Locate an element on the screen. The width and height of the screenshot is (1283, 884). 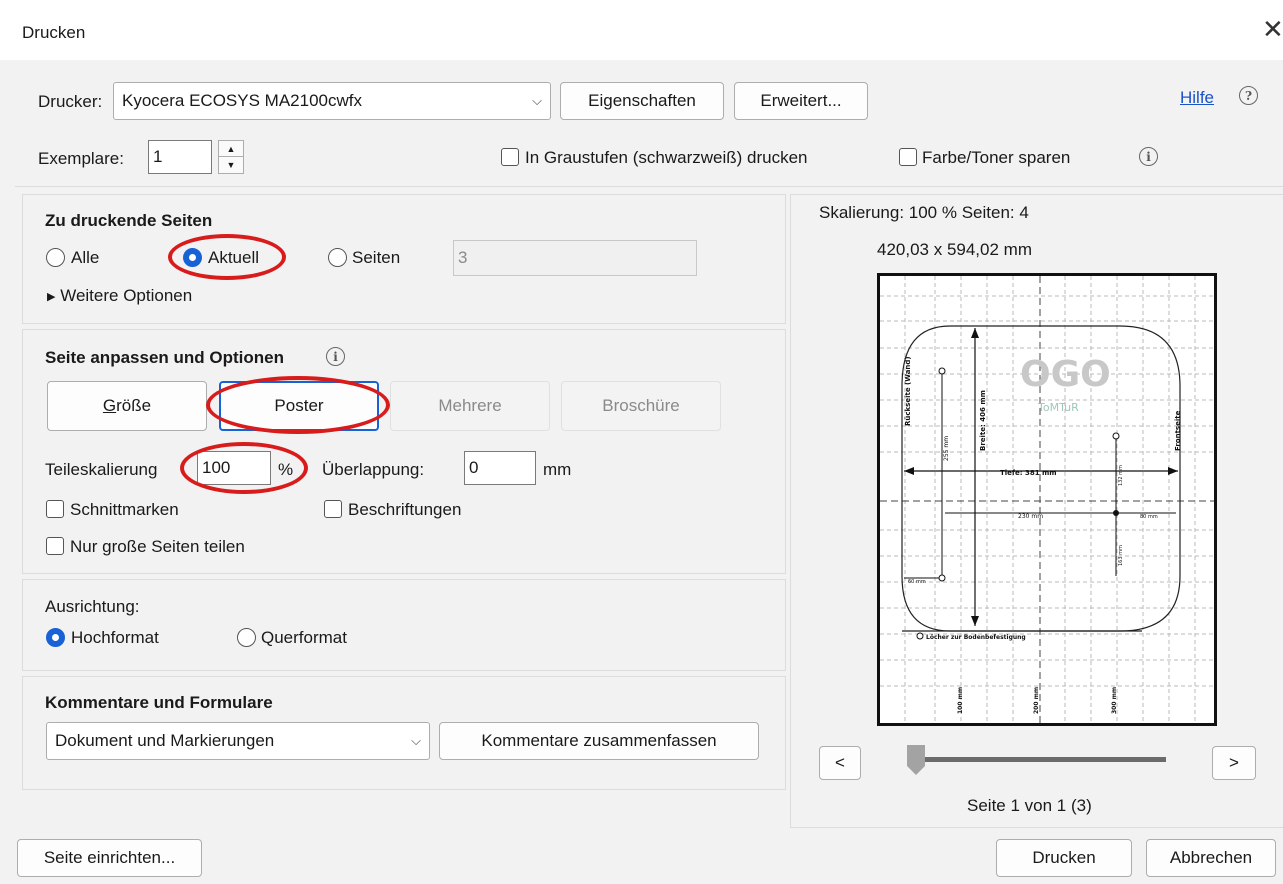
orientation-landscape-label: Querformat is located at coordinates (304, 637).